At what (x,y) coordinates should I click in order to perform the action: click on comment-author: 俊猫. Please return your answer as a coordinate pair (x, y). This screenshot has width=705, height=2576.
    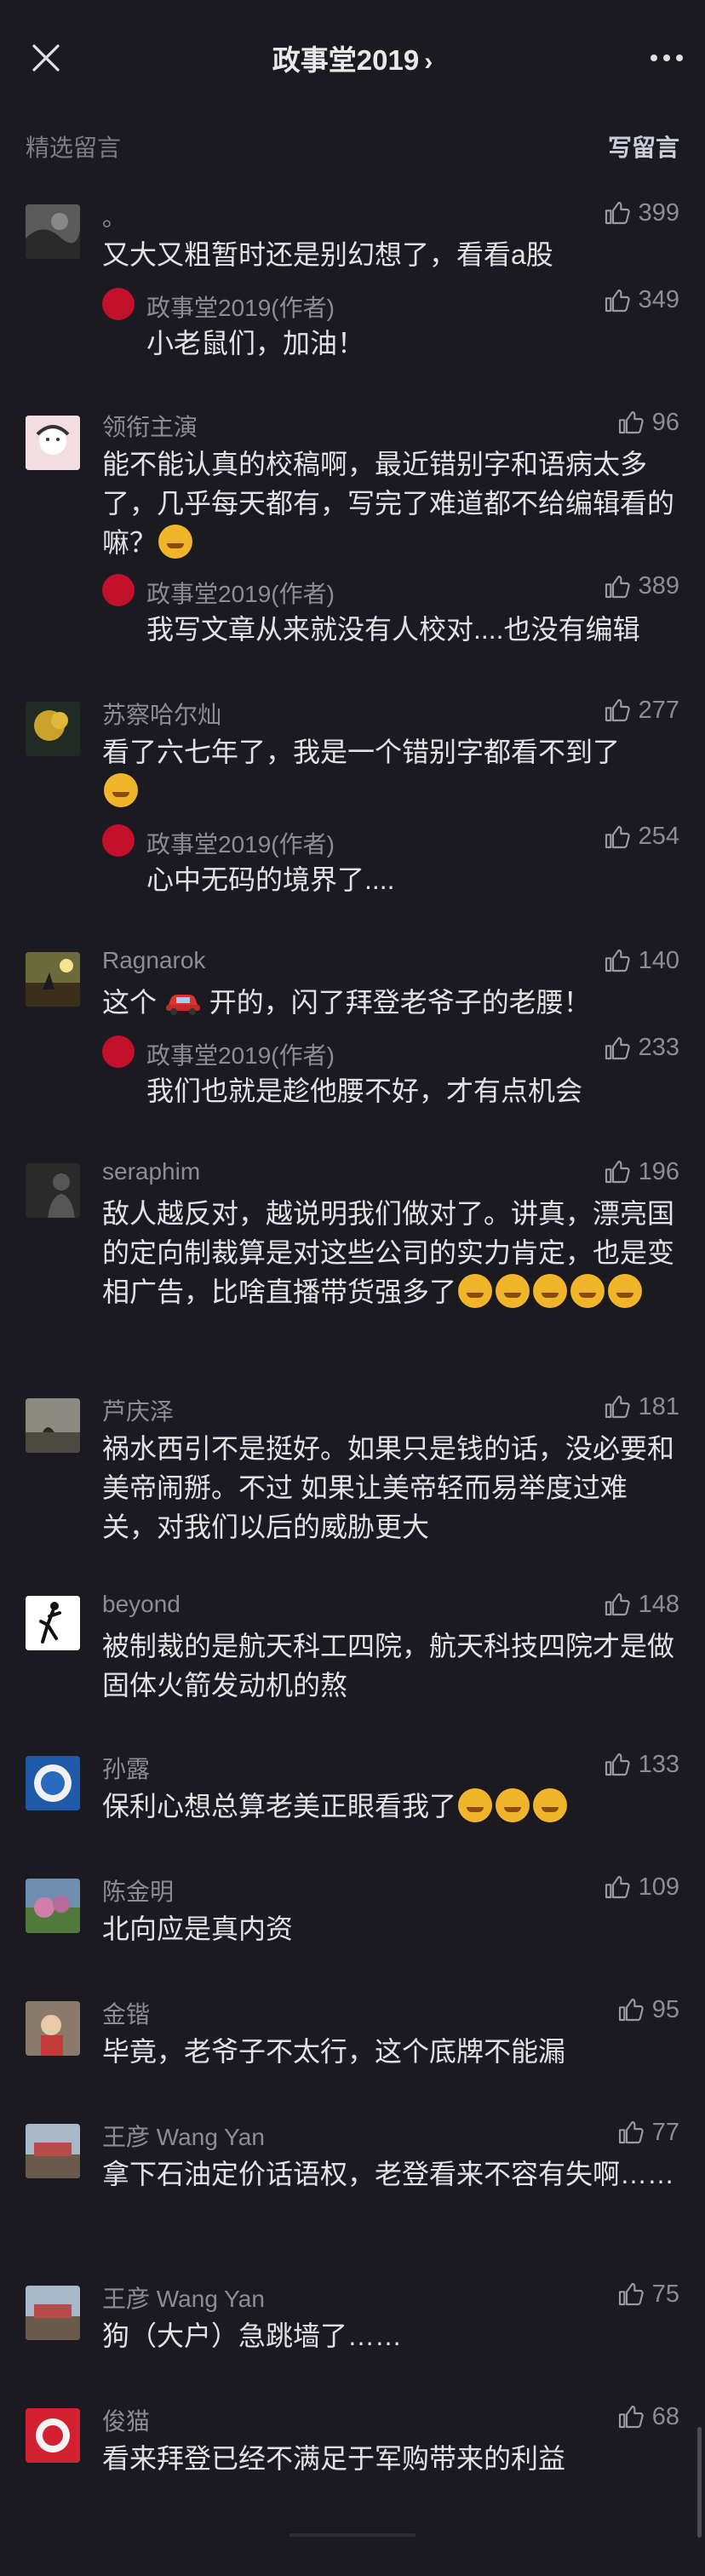
    Looking at the image, I should click on (126, 2420).